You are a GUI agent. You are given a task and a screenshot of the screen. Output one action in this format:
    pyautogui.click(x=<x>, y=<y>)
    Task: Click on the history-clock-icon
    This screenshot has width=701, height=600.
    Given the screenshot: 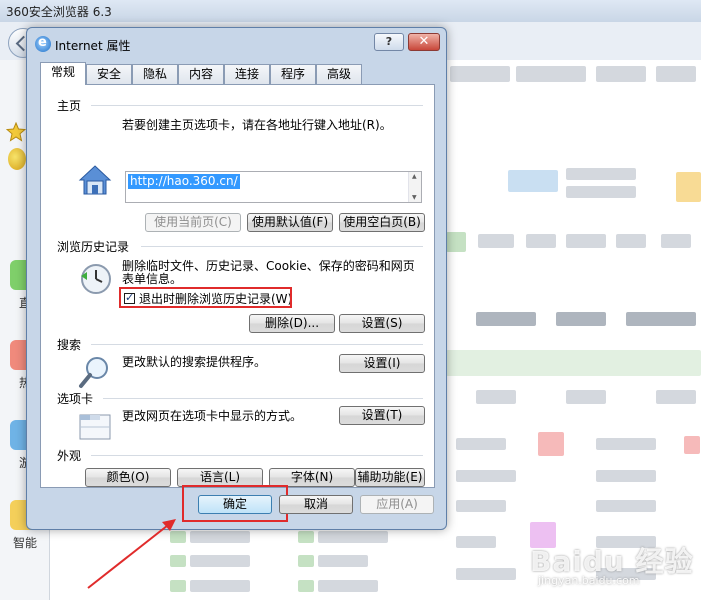 What is the action you would take?
    pyautogui.click(x=96, y=279)
    